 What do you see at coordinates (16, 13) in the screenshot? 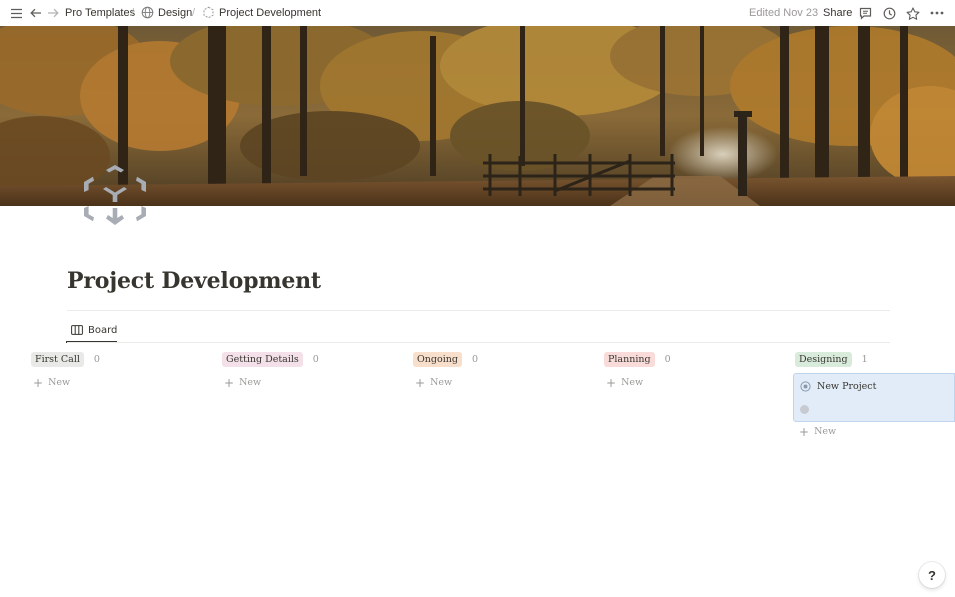
I see `menu-icon` at bounding box center [16, 13].